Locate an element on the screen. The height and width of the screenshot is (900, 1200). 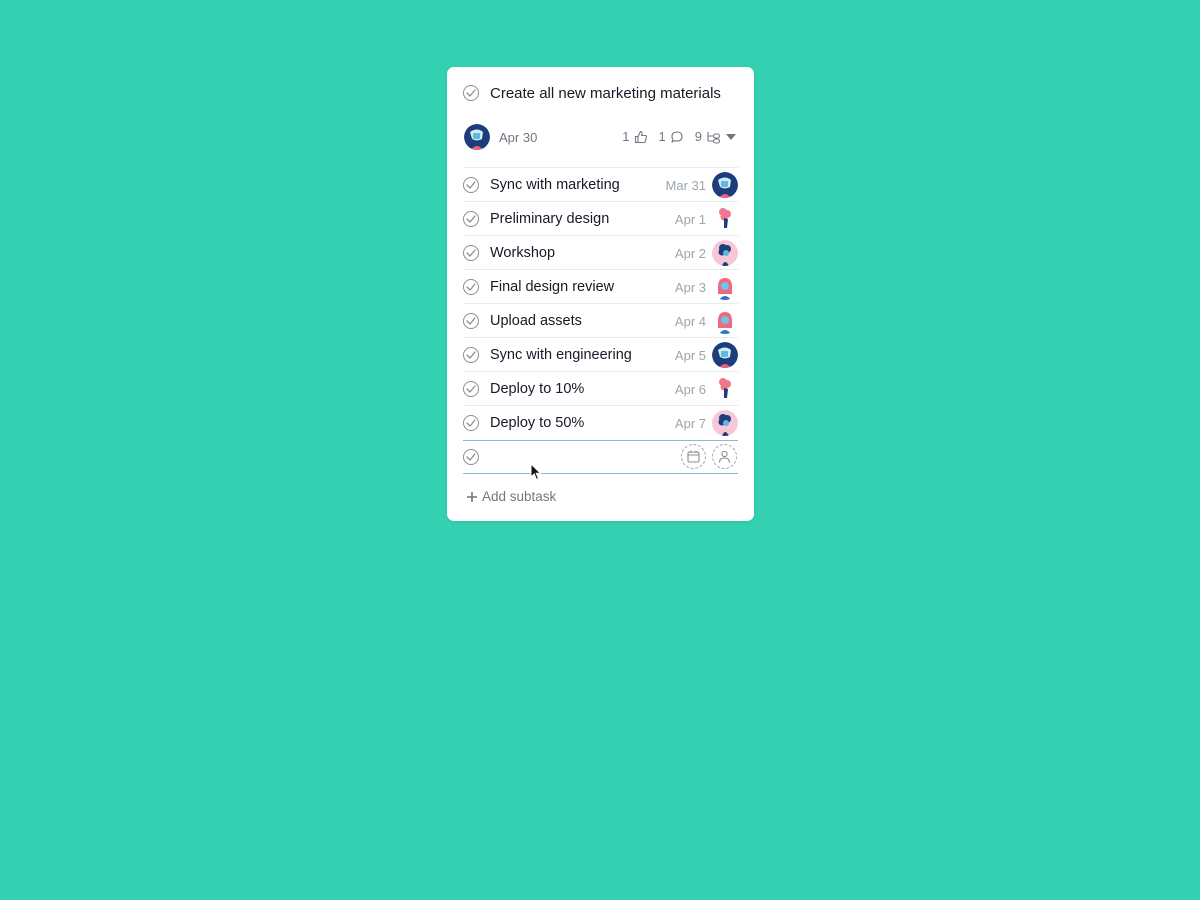
task-title: Create all new marketing materials is located at coordinates (605, 93).